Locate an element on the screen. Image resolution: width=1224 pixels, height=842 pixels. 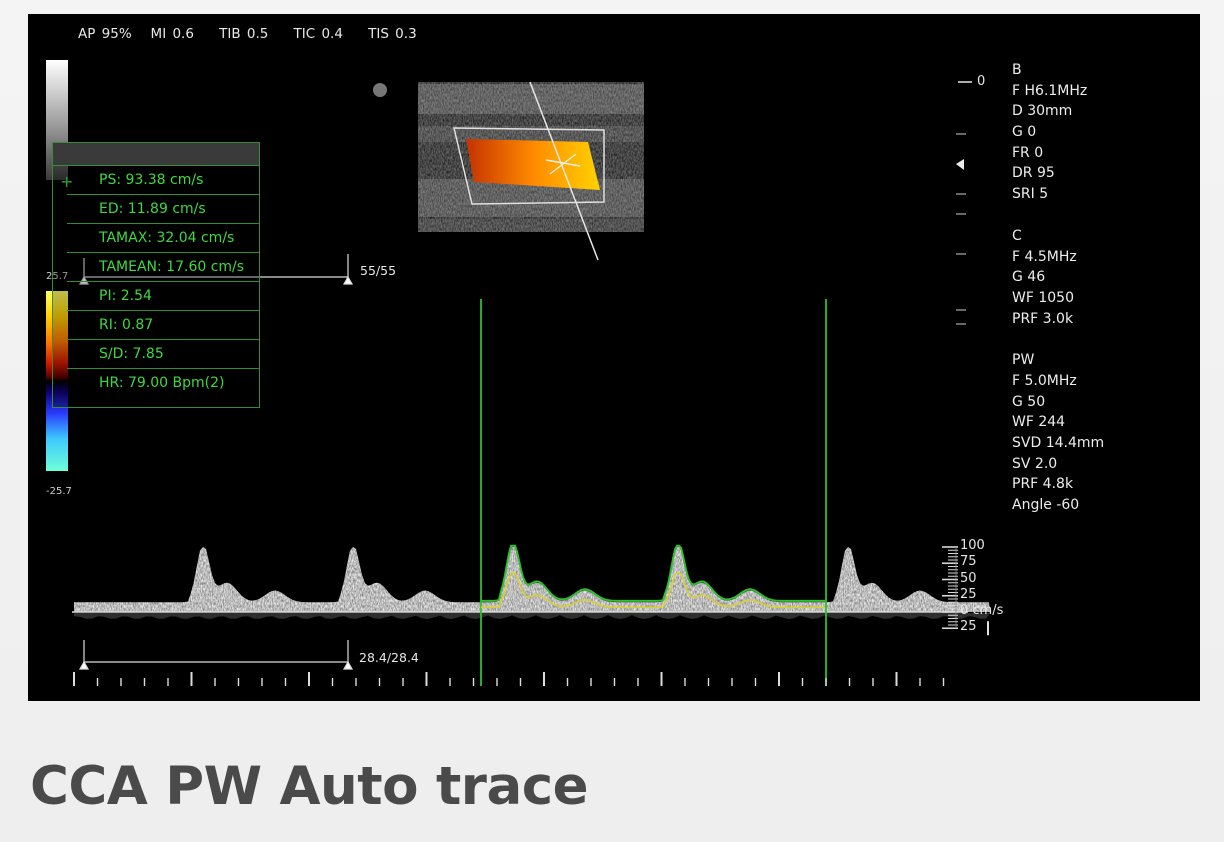
param-line: G 0 is located at coordinates (1024, 132).